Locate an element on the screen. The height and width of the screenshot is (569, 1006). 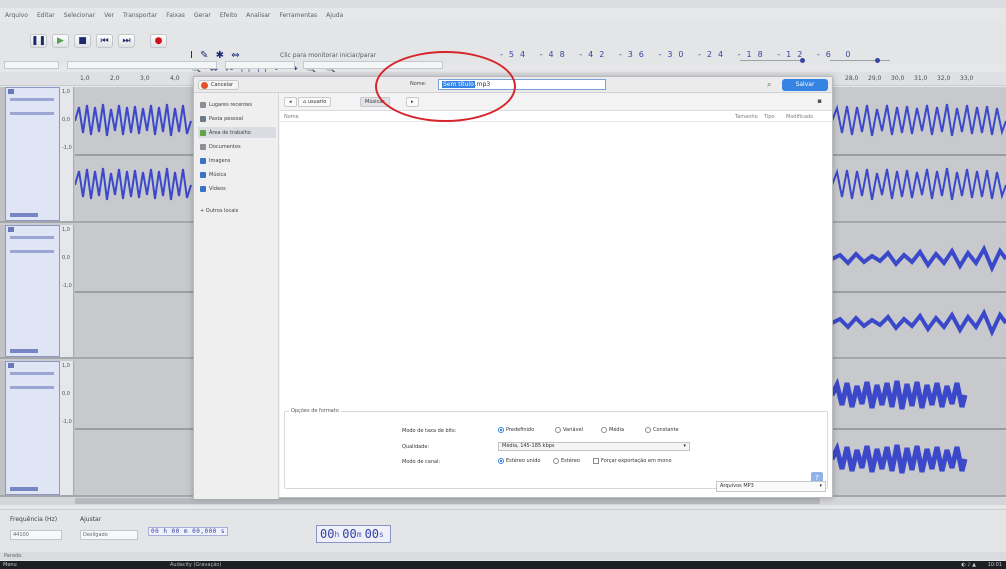
ruler-tick: 4,0 is located at coordinates (175, 78).